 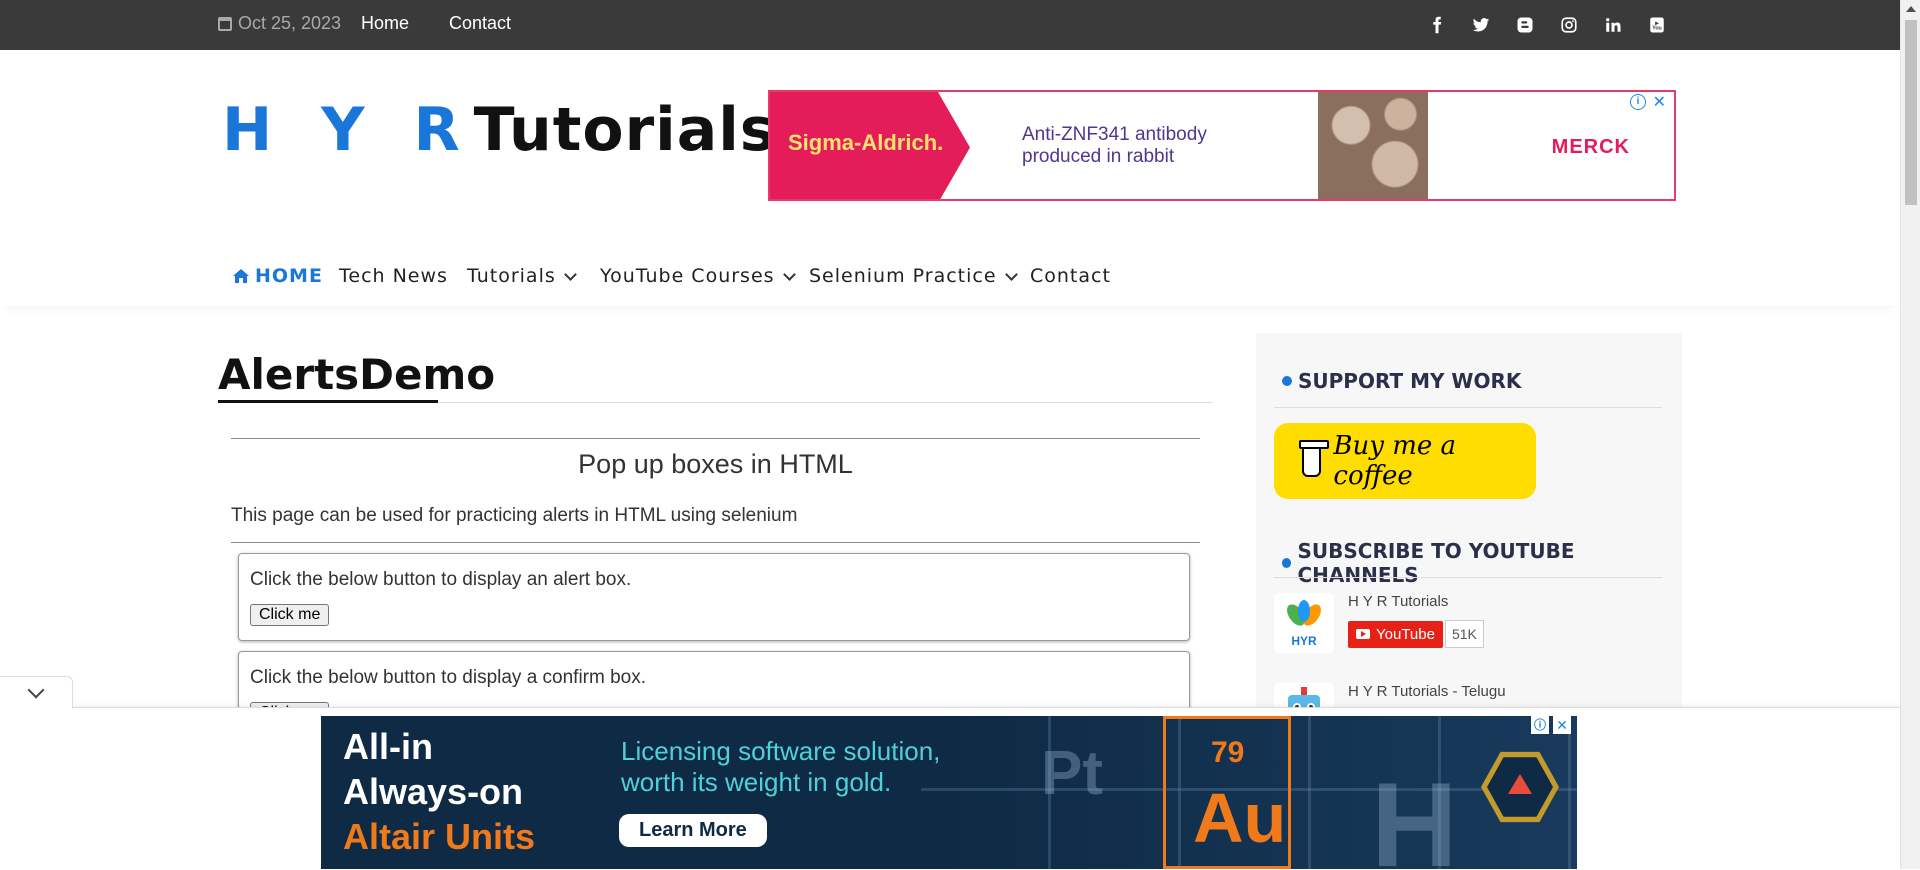 I want to click on anchor-ad-collapse-tab, so click(x=36, y=692).